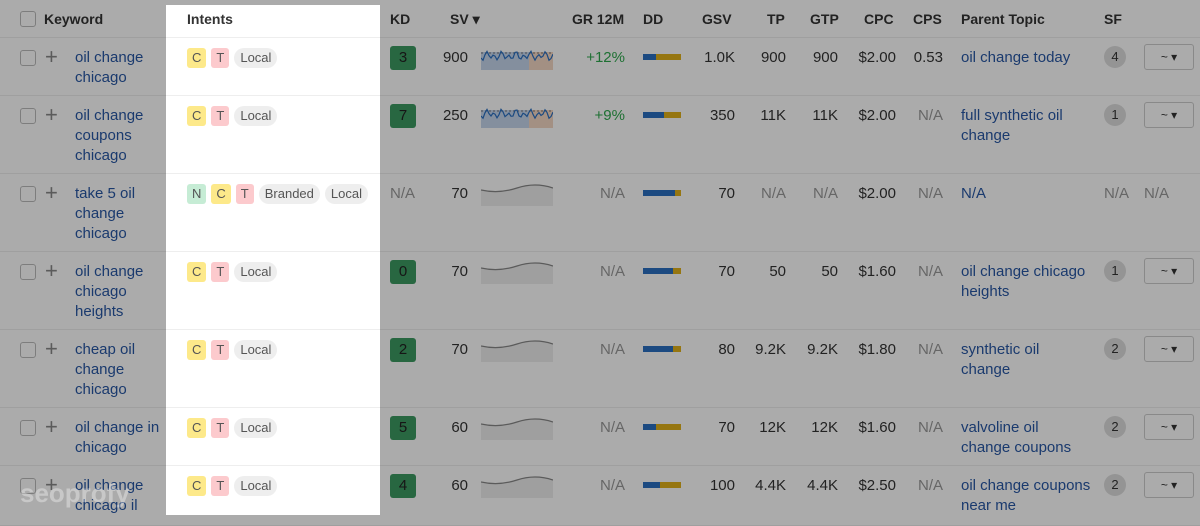 The image size is (1200, 526). What do you see at coordinates (717, 19) in the screenshot?
I see `col-gsv: GSV` at bounding box center [717, 19].